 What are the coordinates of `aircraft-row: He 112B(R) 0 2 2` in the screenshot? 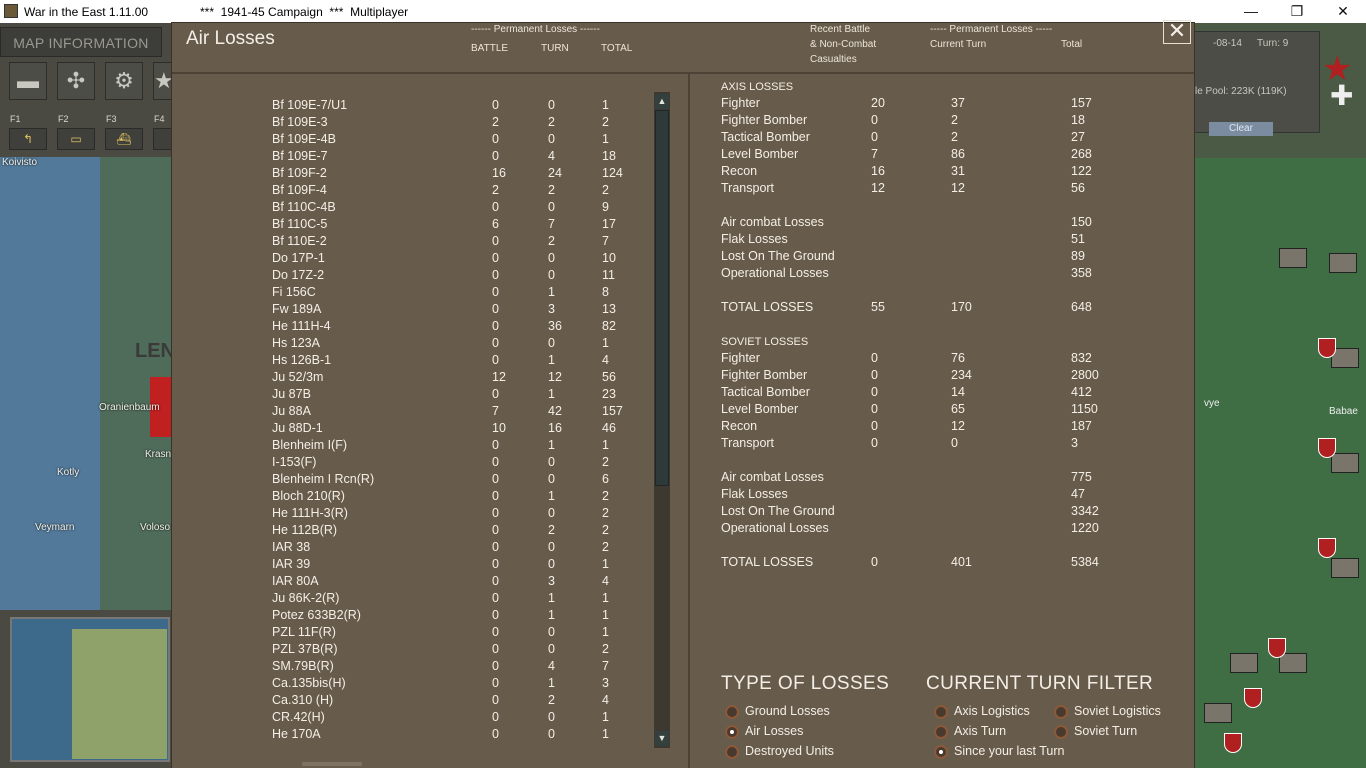 It's located at (412, 531).